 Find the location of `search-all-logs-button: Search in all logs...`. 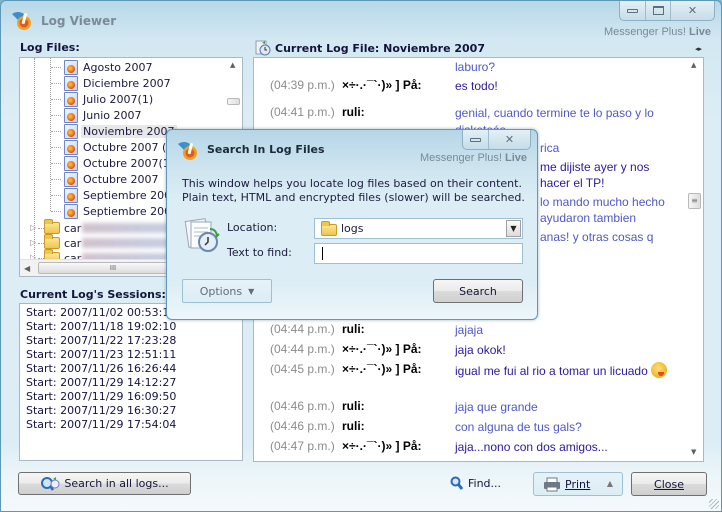

search-all-logs-button: Search in all logs... is located at coordinates (104, 483).